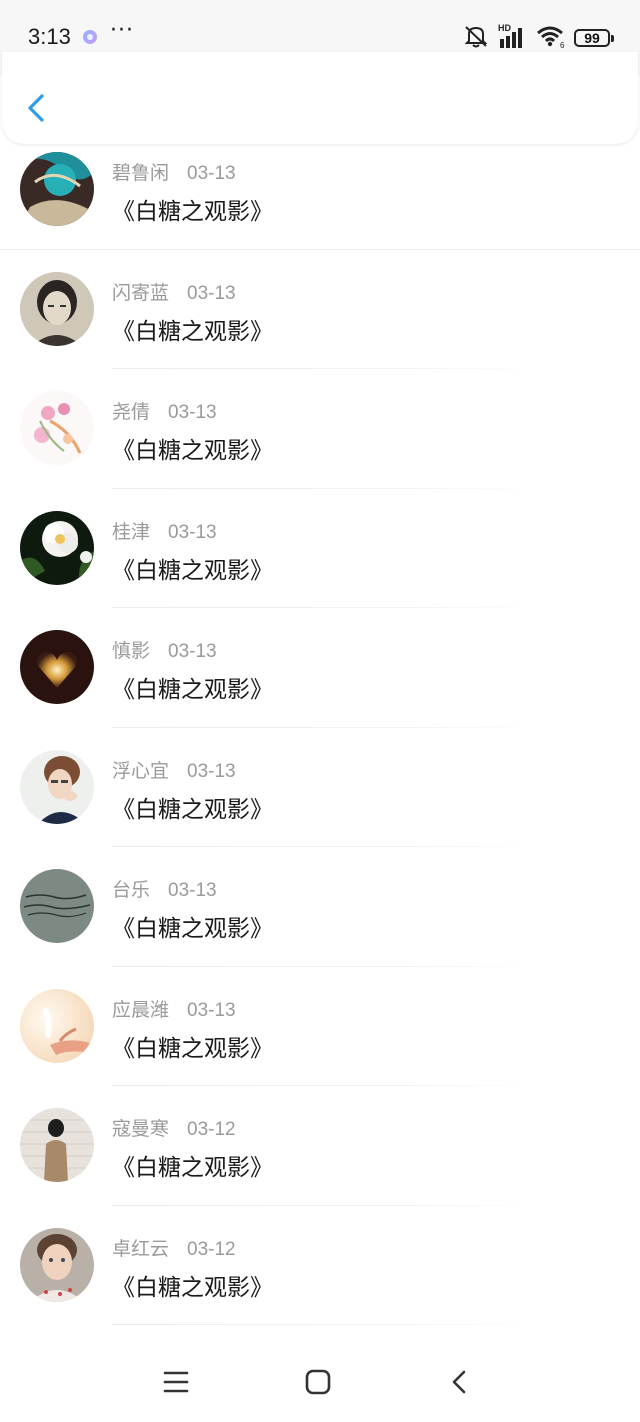  I want to click on message-meta: 闪寄蓝 03-13, so click(174, 291).